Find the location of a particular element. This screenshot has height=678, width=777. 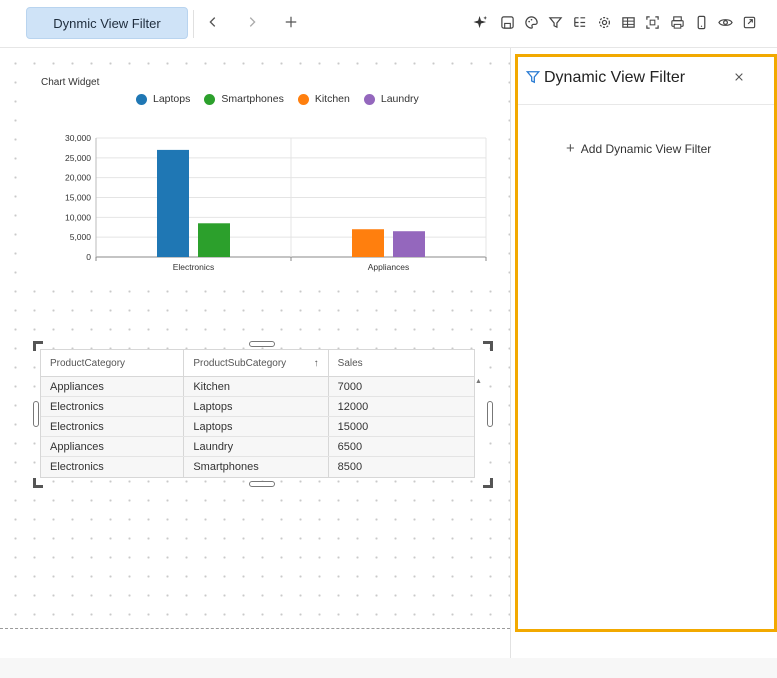

settings-button is located at coordinates (604, 22).